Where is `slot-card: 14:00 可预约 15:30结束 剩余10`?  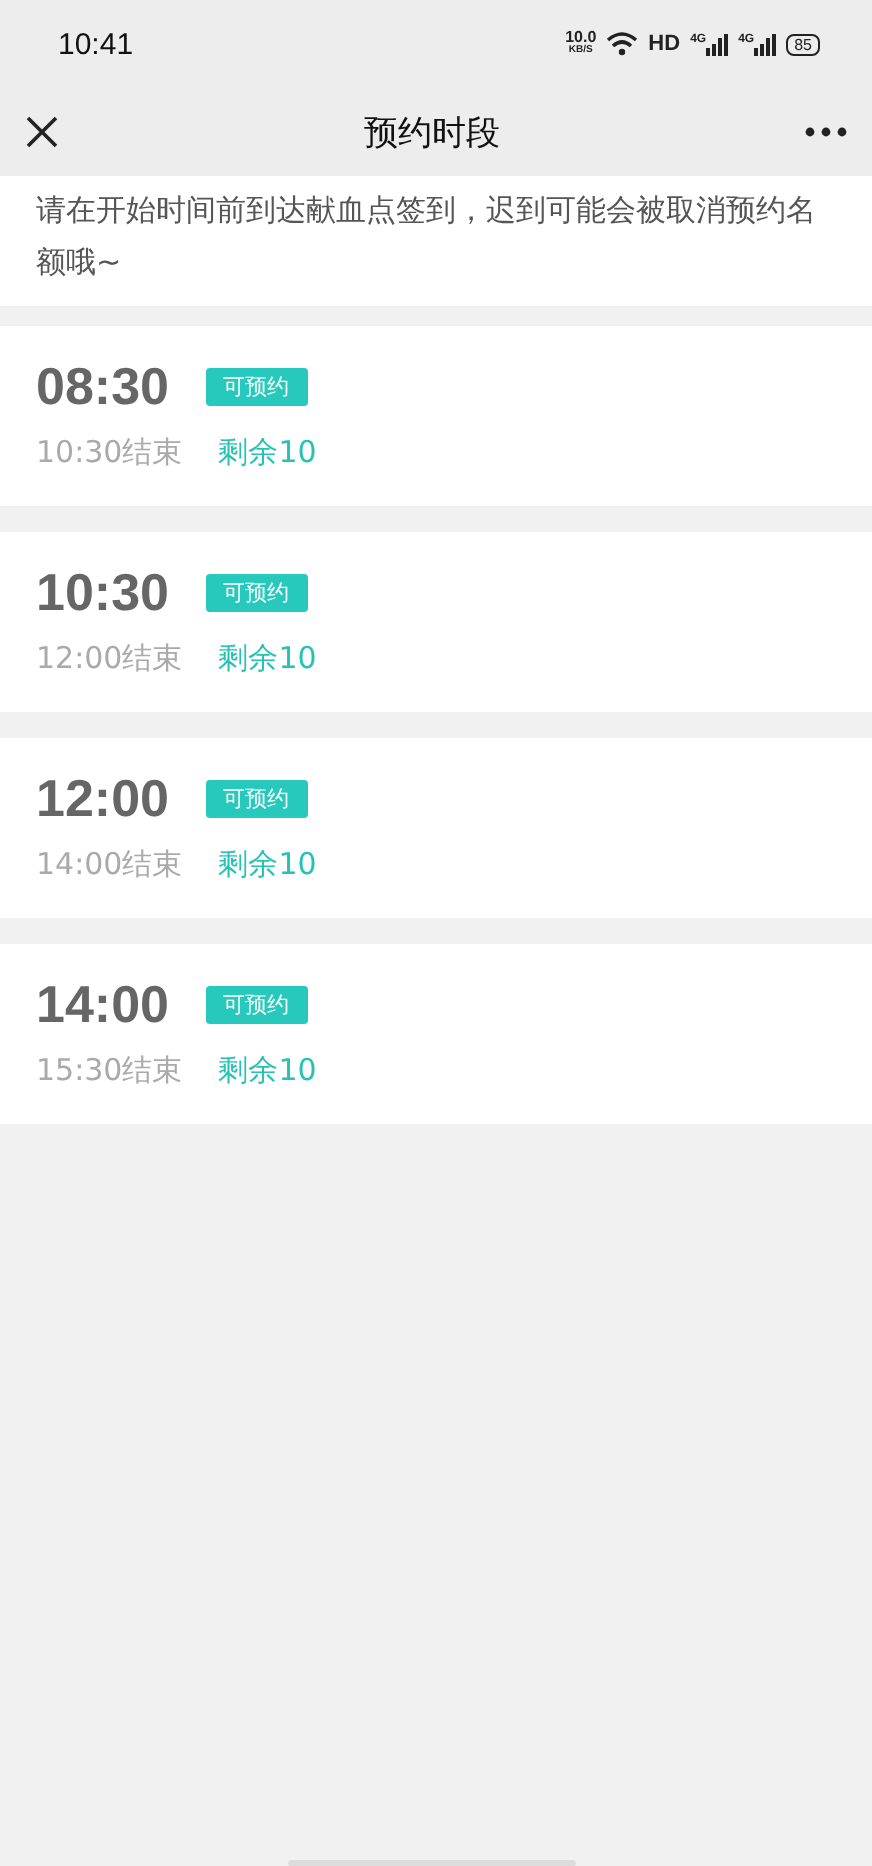 slot-card: 14:00 可预约 15:30结束 剩余10 is located at coordinates (436, 1034).